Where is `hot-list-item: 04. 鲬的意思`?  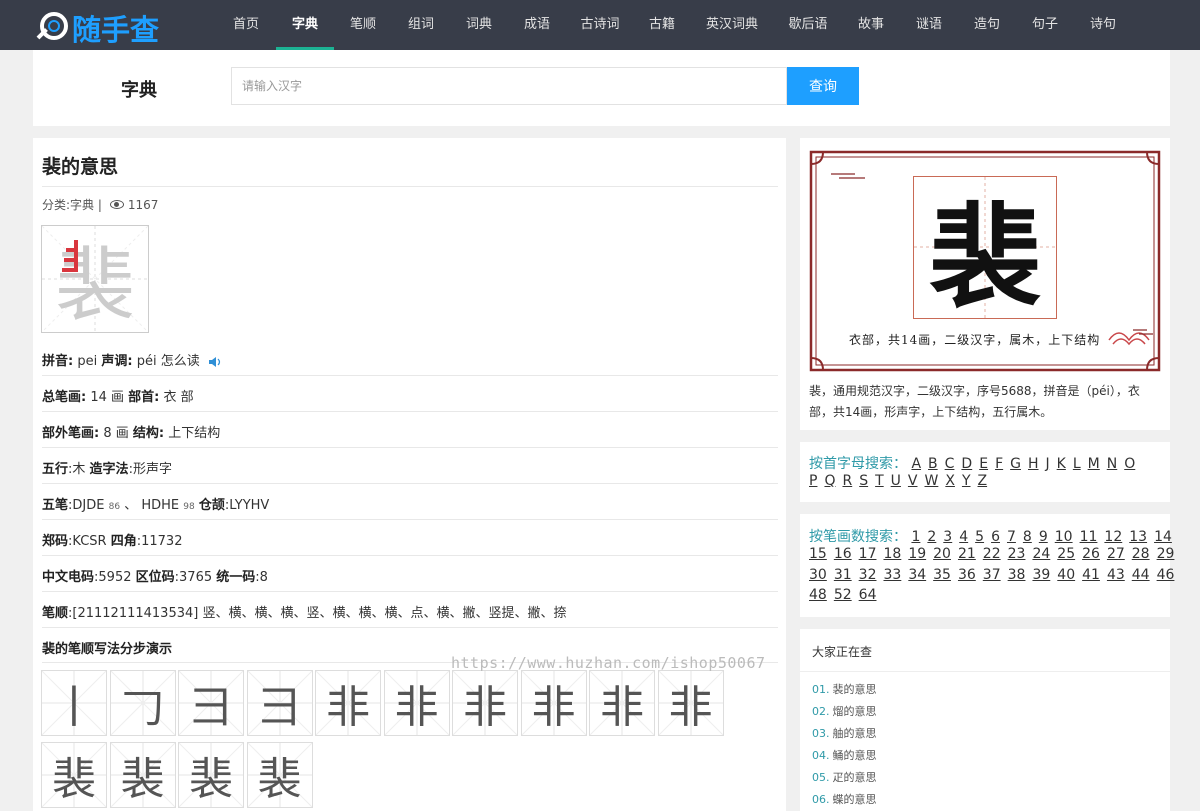
hot-list-item: 04. 鲬的意思 is located at coordinates (844, 758).